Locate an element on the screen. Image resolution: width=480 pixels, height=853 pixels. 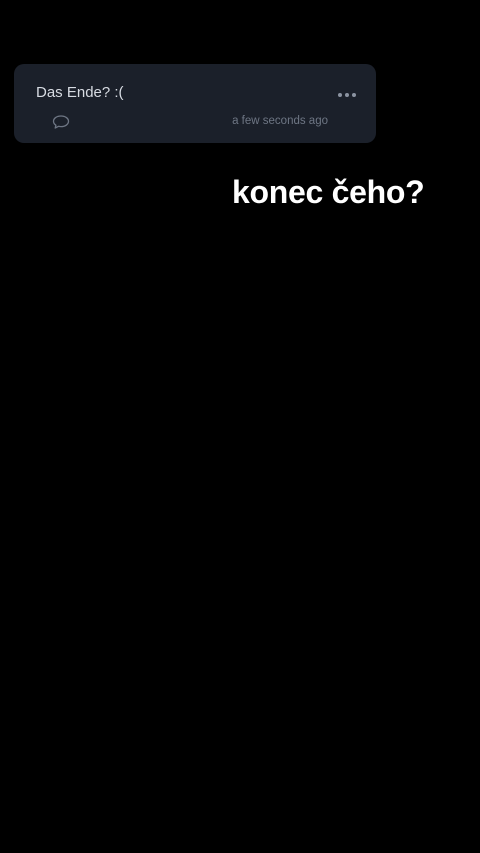
post-timestamp: a few seconds ago is located at coordinates (280, 121).